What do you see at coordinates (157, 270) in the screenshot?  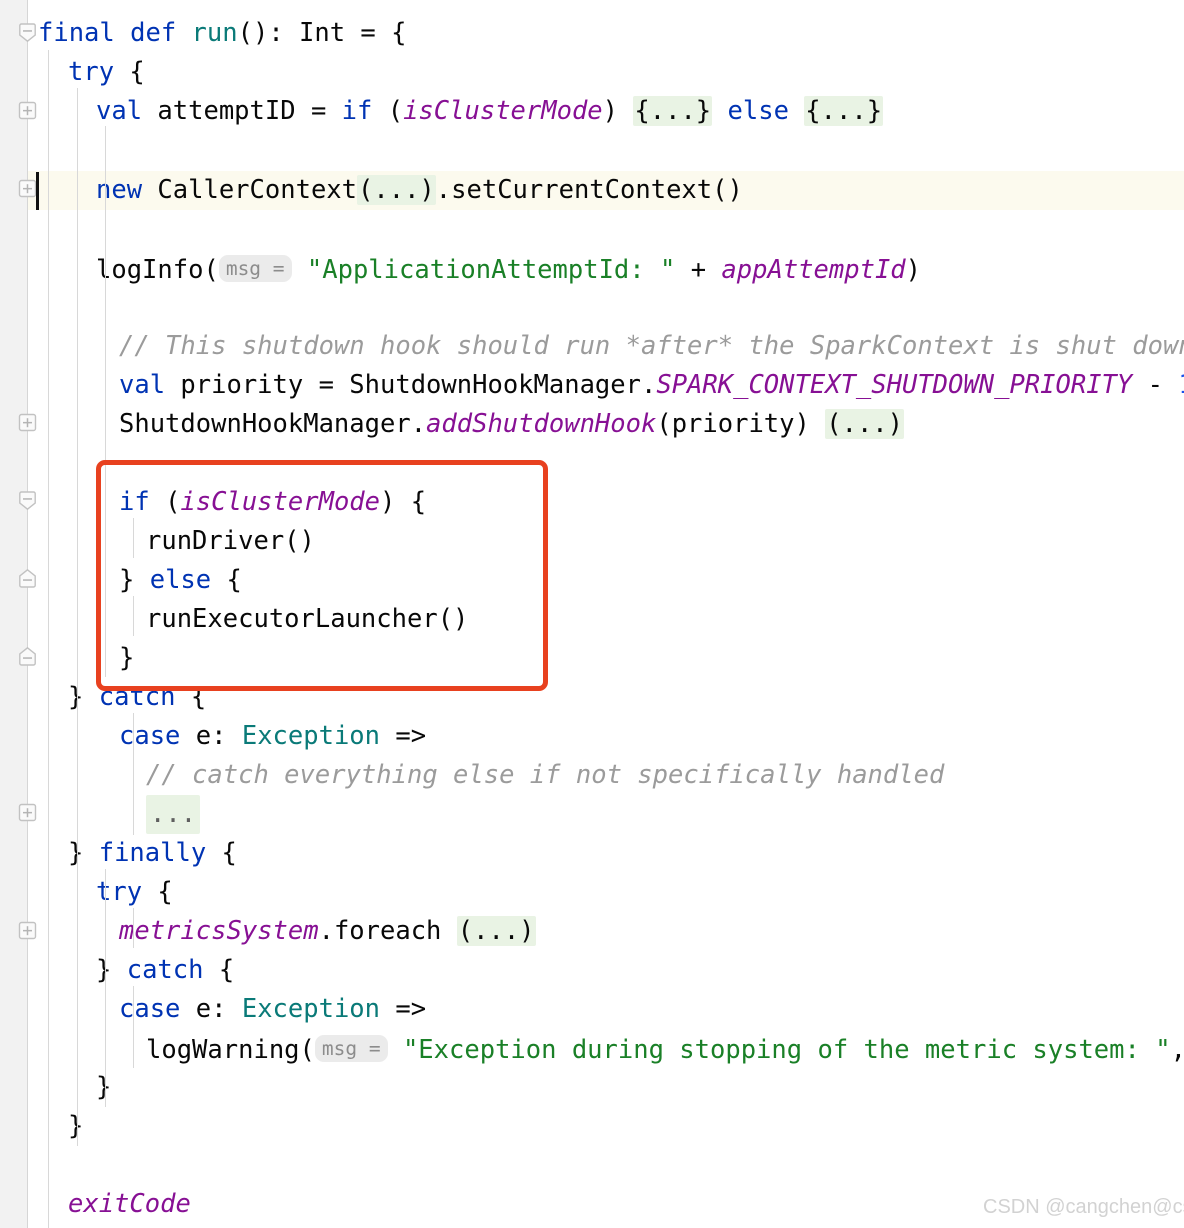 I see `code-token: logInfo(` at bounding box center [157, 270].